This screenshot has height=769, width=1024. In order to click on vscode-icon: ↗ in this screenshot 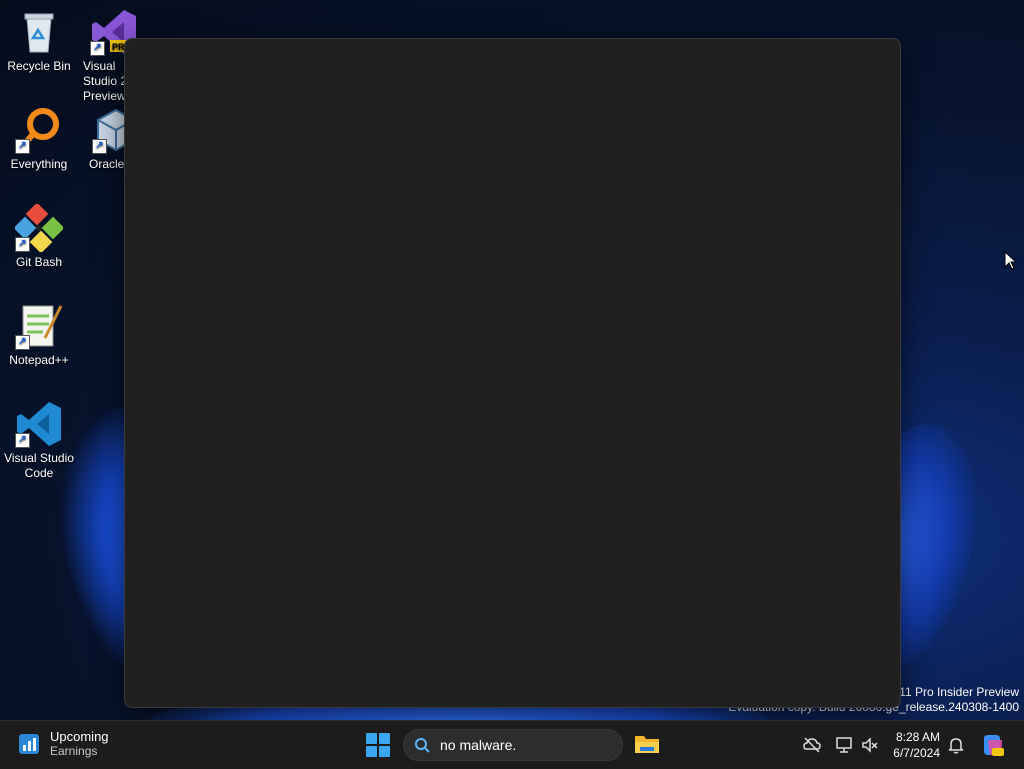, I will do `click(39, 424)`.